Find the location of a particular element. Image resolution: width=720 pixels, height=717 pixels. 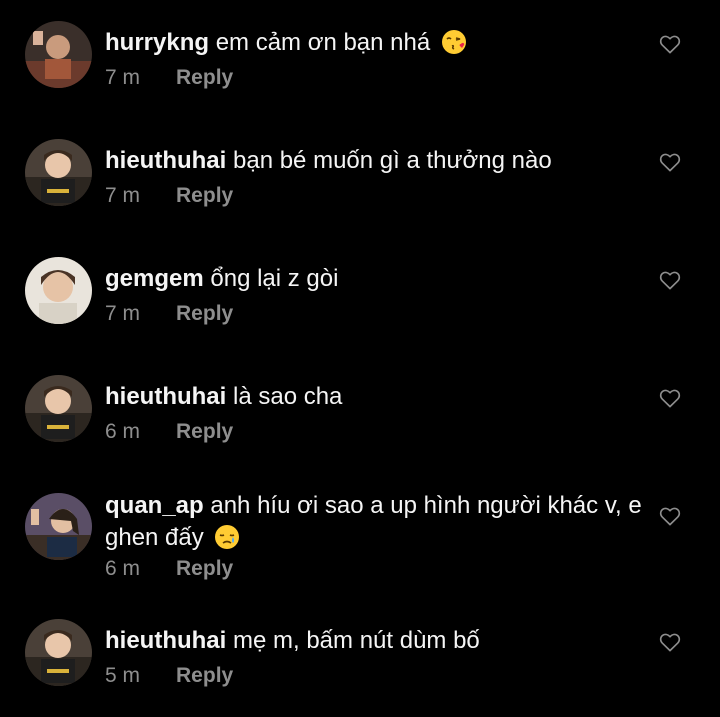

sad-tear-emoji is located at coordinates (227, 537).